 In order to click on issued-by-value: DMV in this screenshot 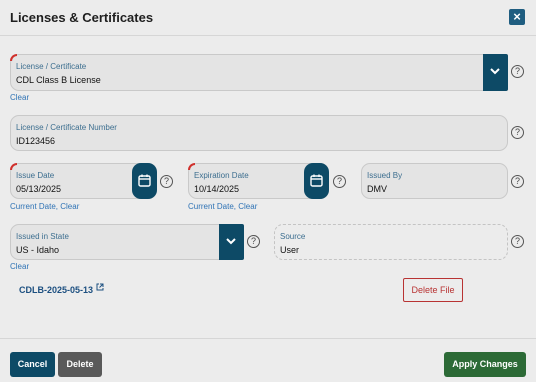, I will do `click(377, 189)`.